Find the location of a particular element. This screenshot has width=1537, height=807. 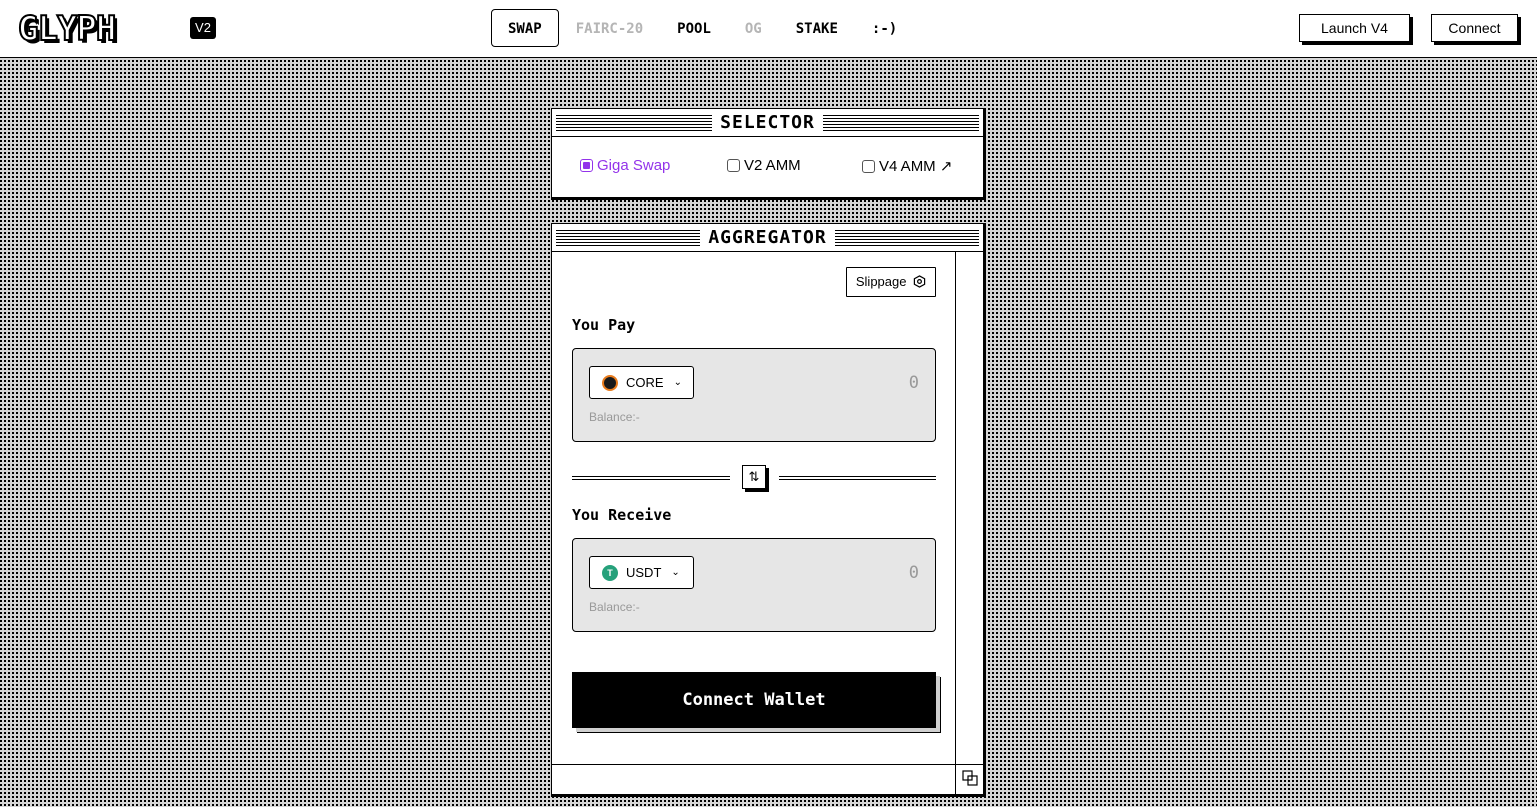

selector-title: SELECTOR is located at coordinates (767, 122).